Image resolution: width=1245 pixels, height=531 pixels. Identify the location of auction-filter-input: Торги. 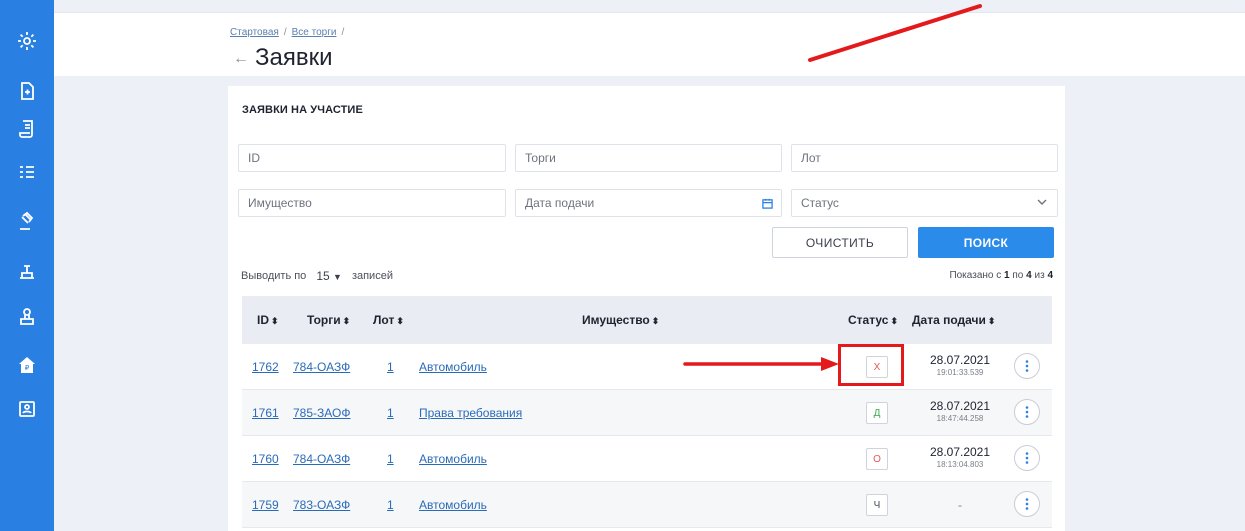
(648, 158).